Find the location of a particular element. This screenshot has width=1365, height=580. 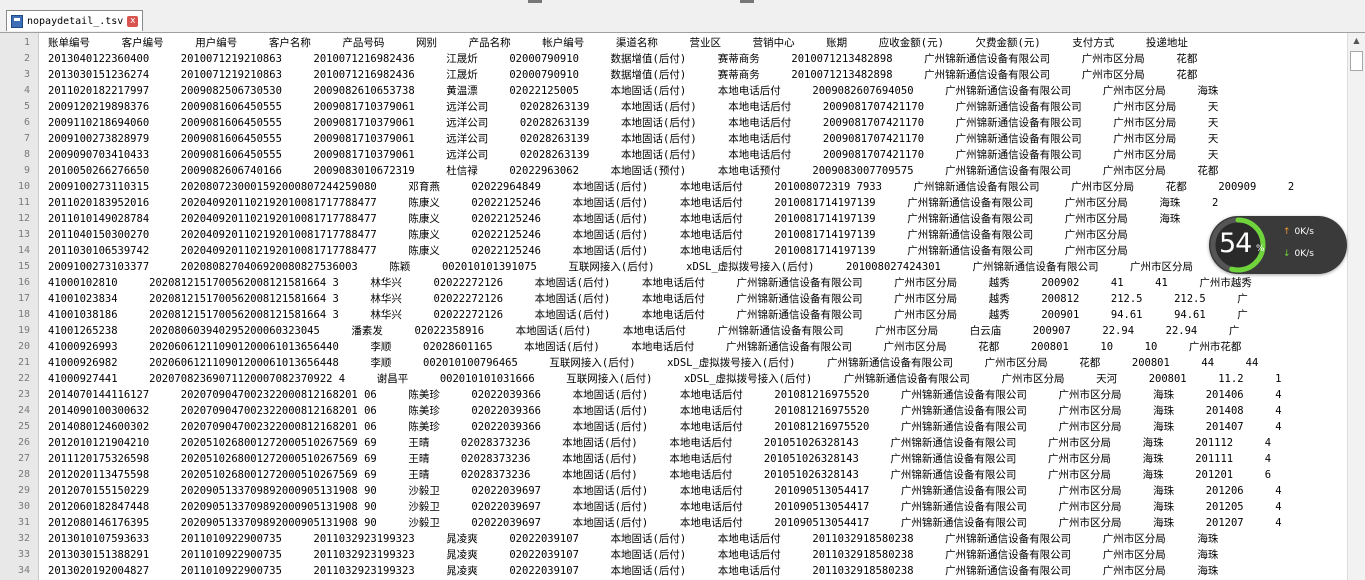

line-number: 15 is located at coordinates (23, 266).